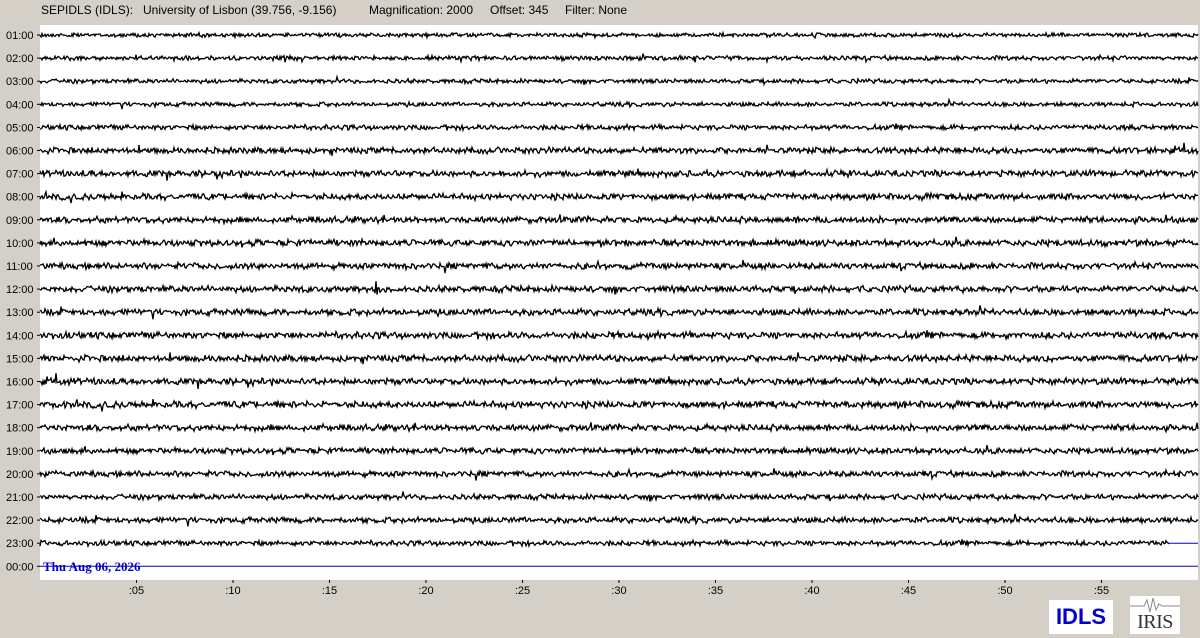 The width and height of the screenshot is (1200, 638). Describe the element at coordinates (20, 128) in the screenshot. I see `row-label-0500: 05:00` at that location.